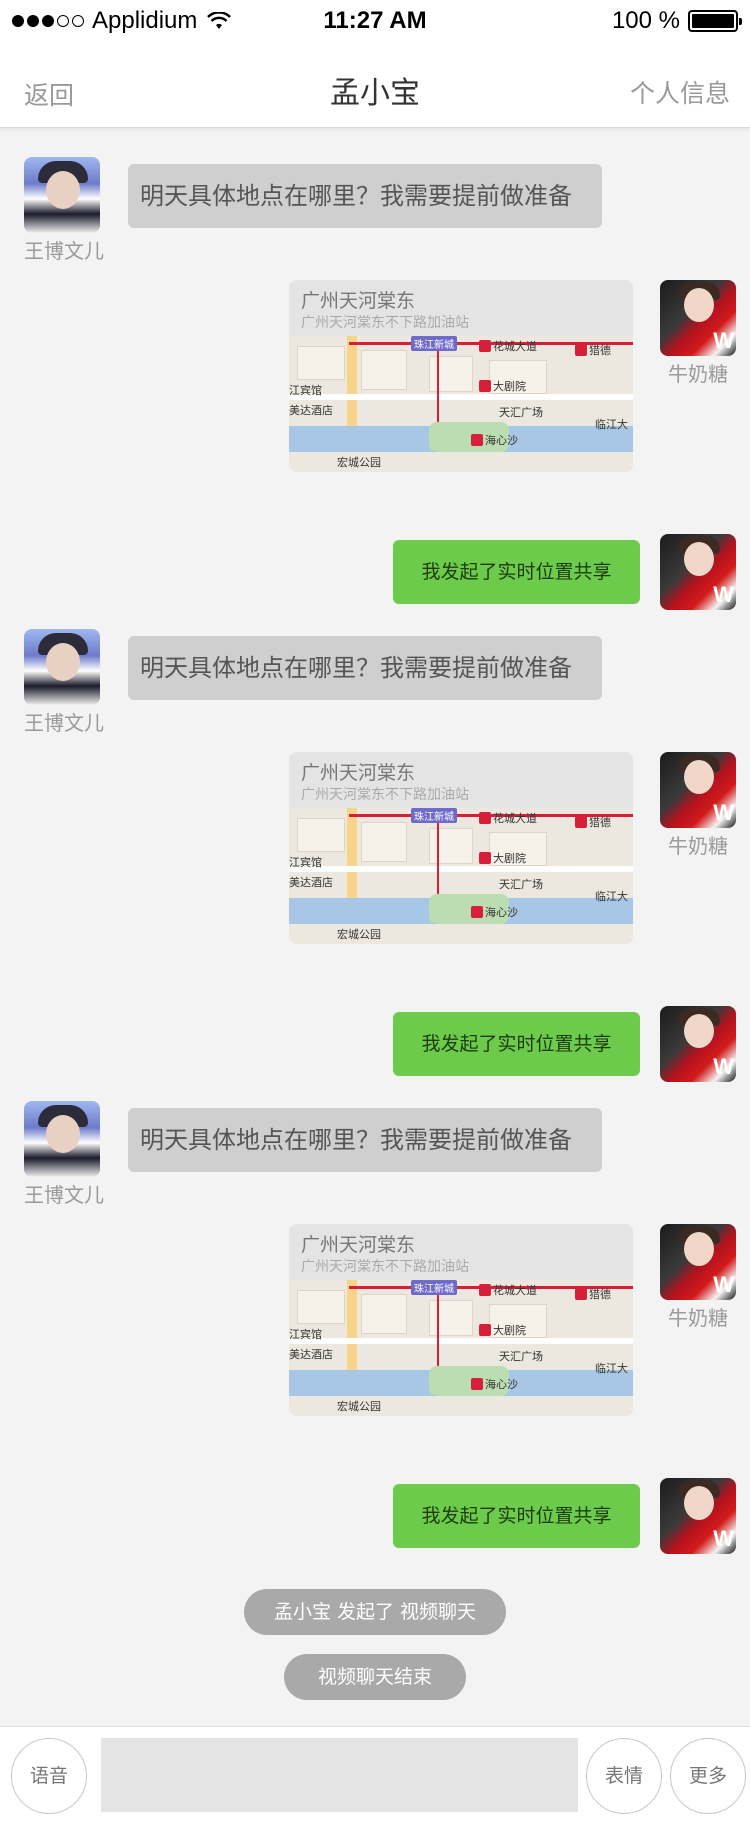  I want to click on input-bar: 语音 表情 更多, so click(375, 1774).